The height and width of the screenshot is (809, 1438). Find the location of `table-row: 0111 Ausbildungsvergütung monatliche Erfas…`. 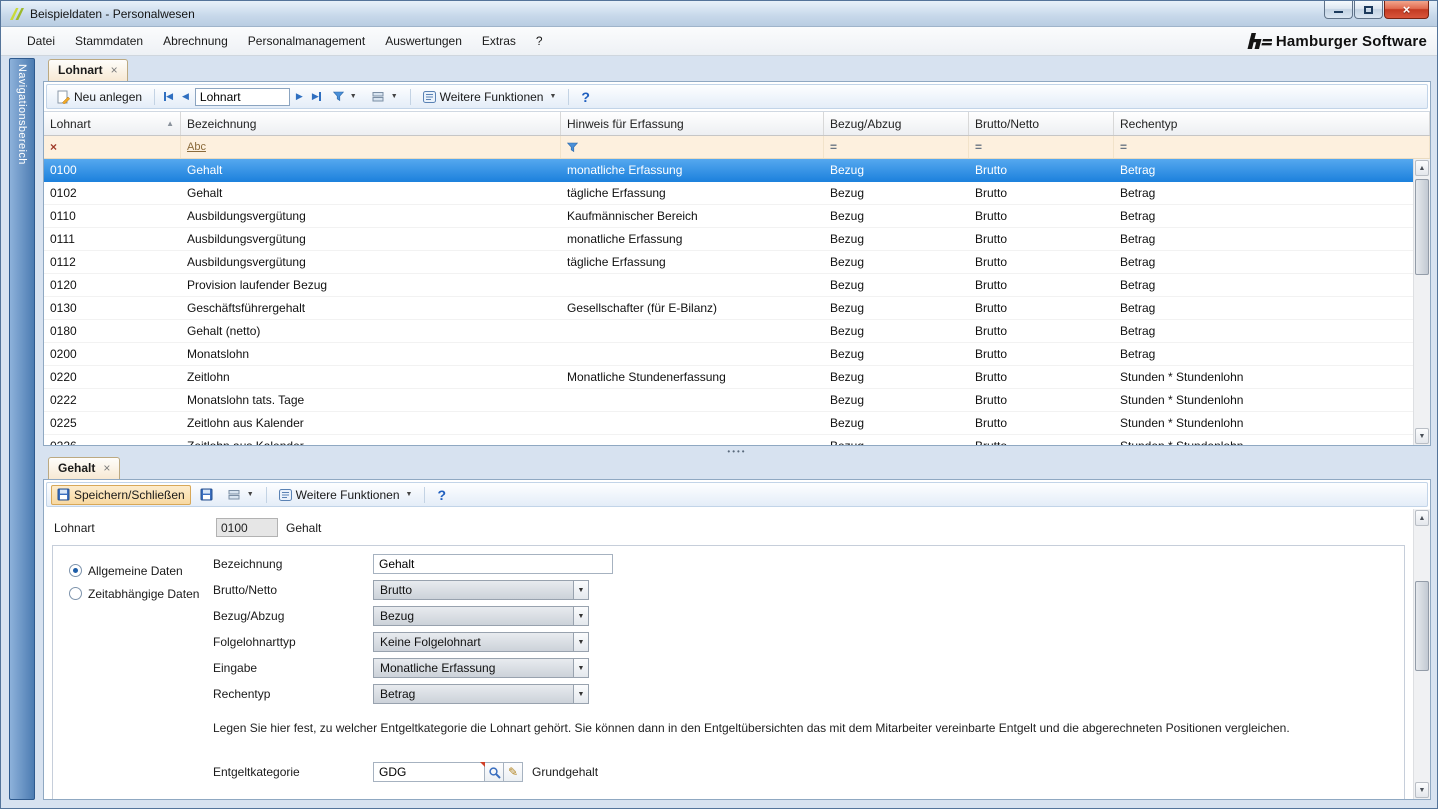

table-row: 0111 Ausbildungsvergütung monatliche Erfas… is located at coordinates (728, 239).